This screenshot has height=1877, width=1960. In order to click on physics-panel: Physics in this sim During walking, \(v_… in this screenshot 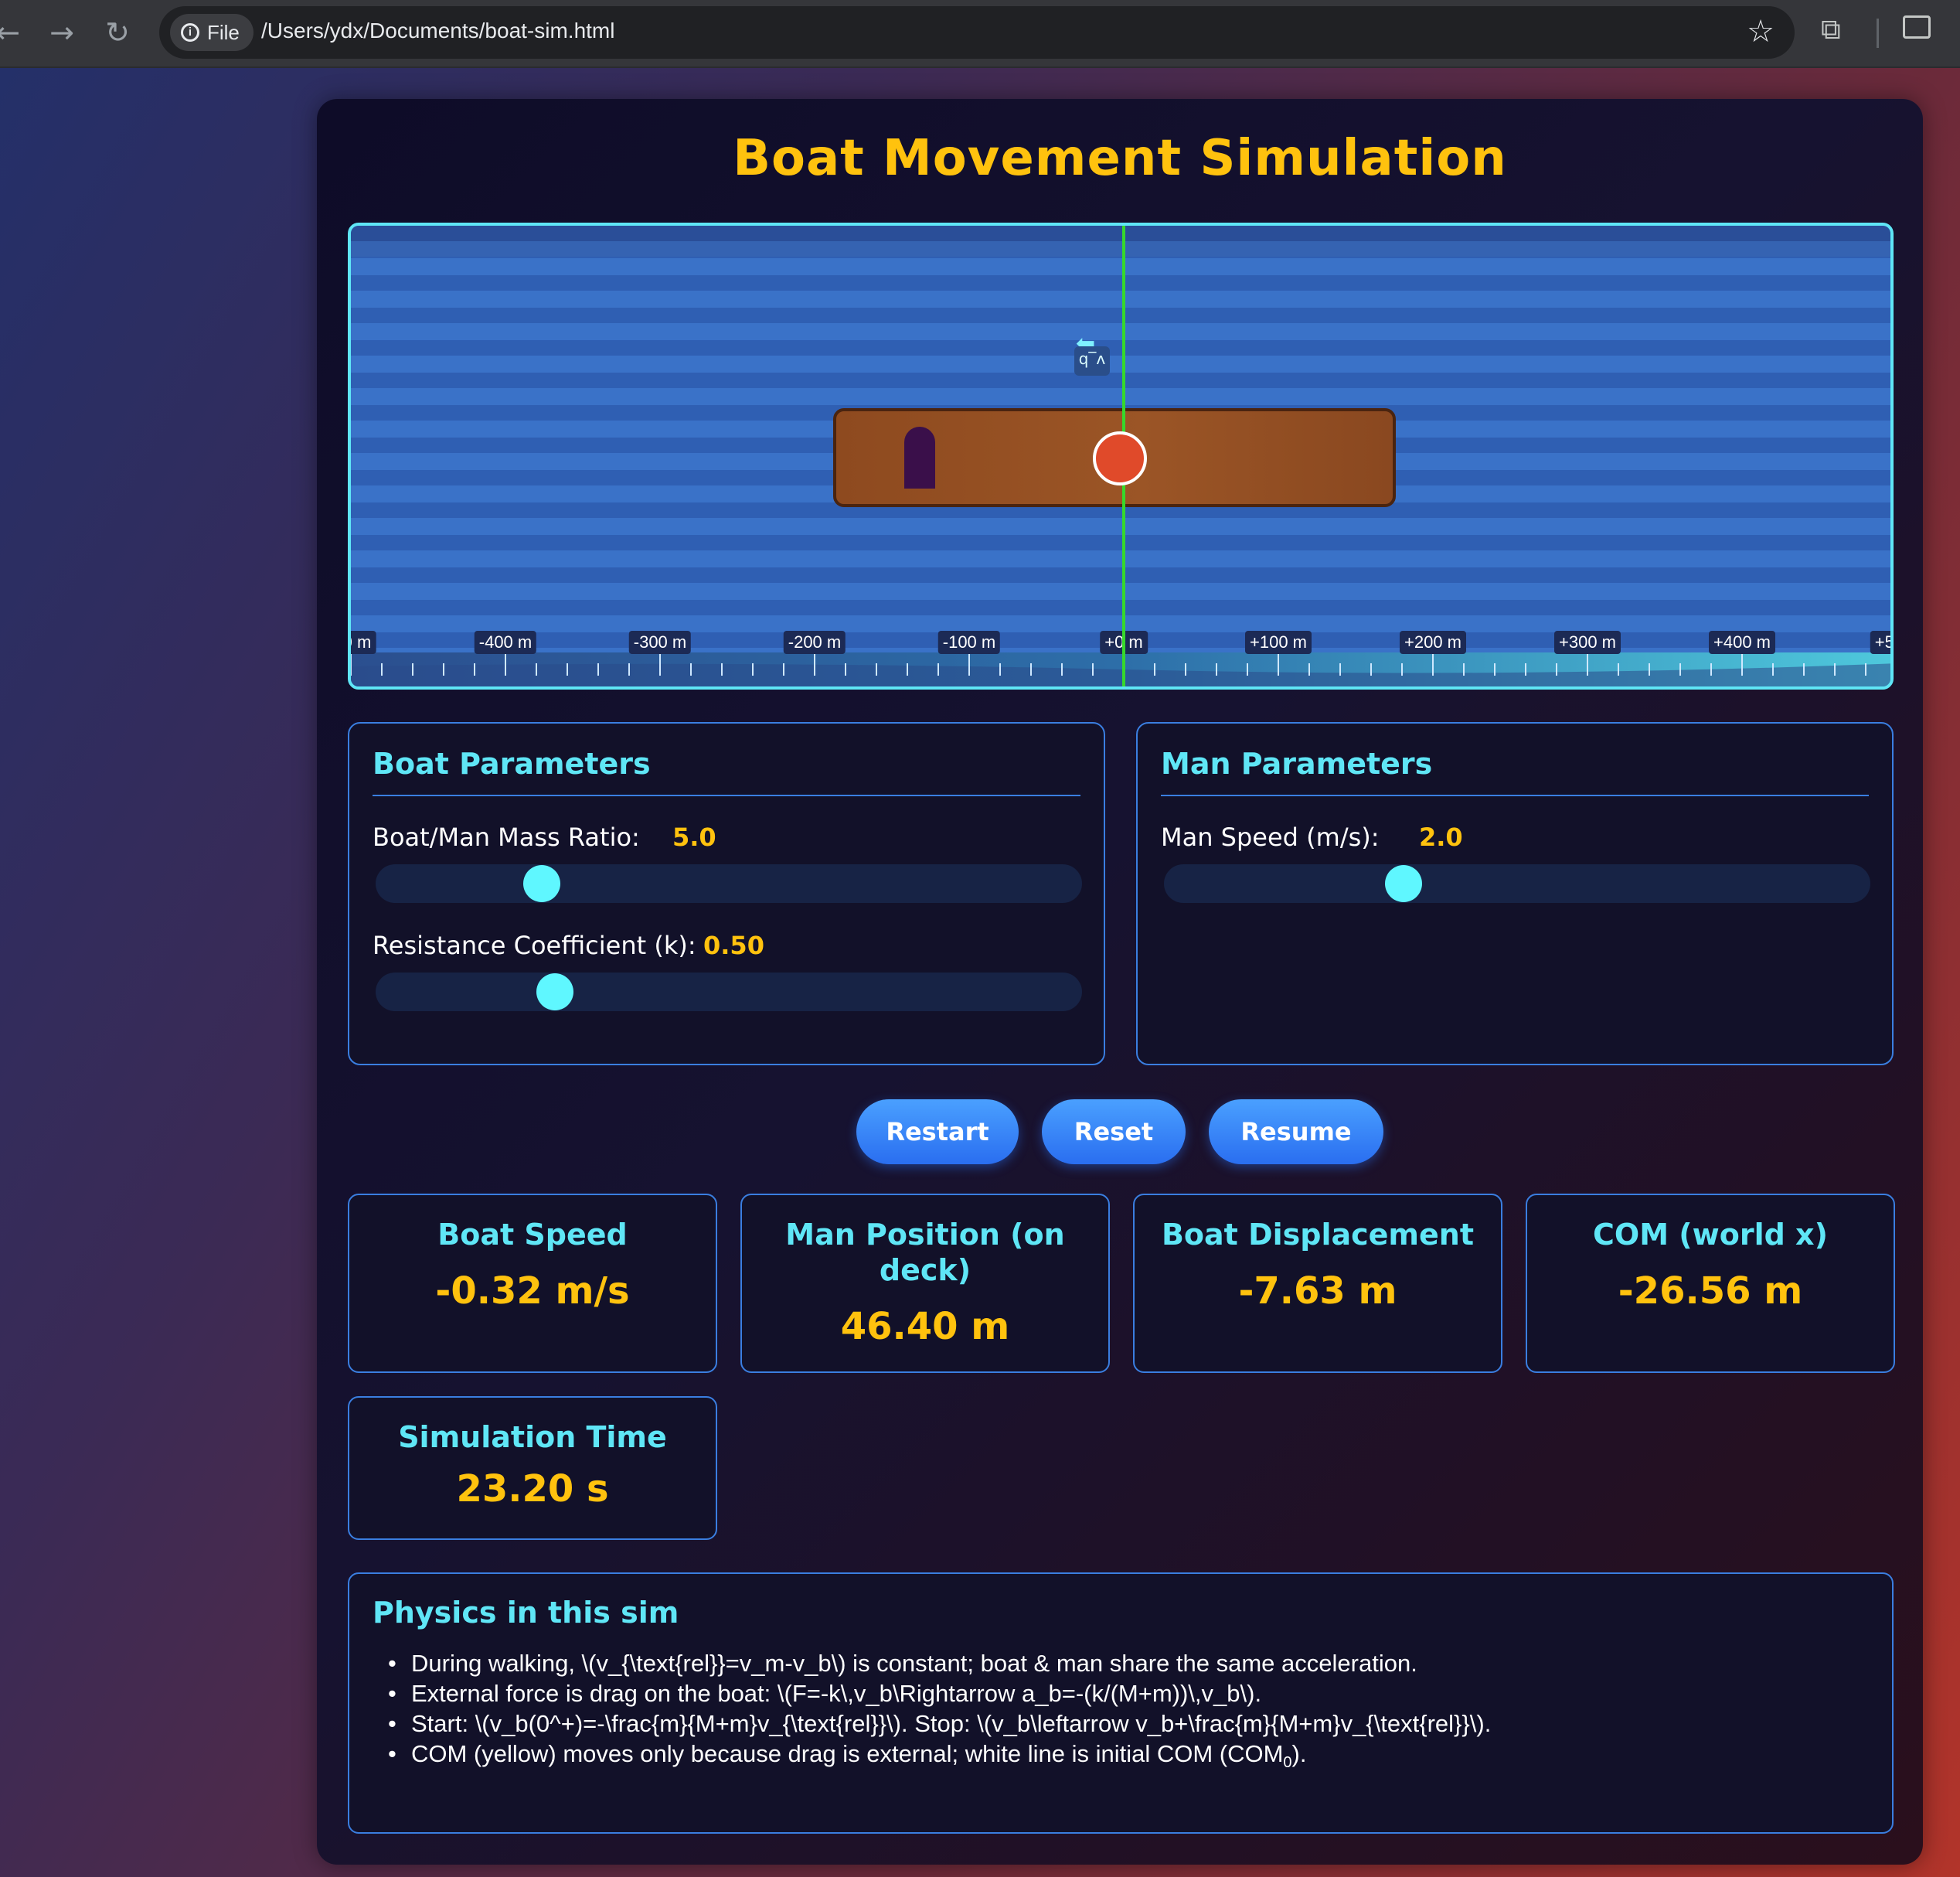, I will do `click(1121, 1703)`.